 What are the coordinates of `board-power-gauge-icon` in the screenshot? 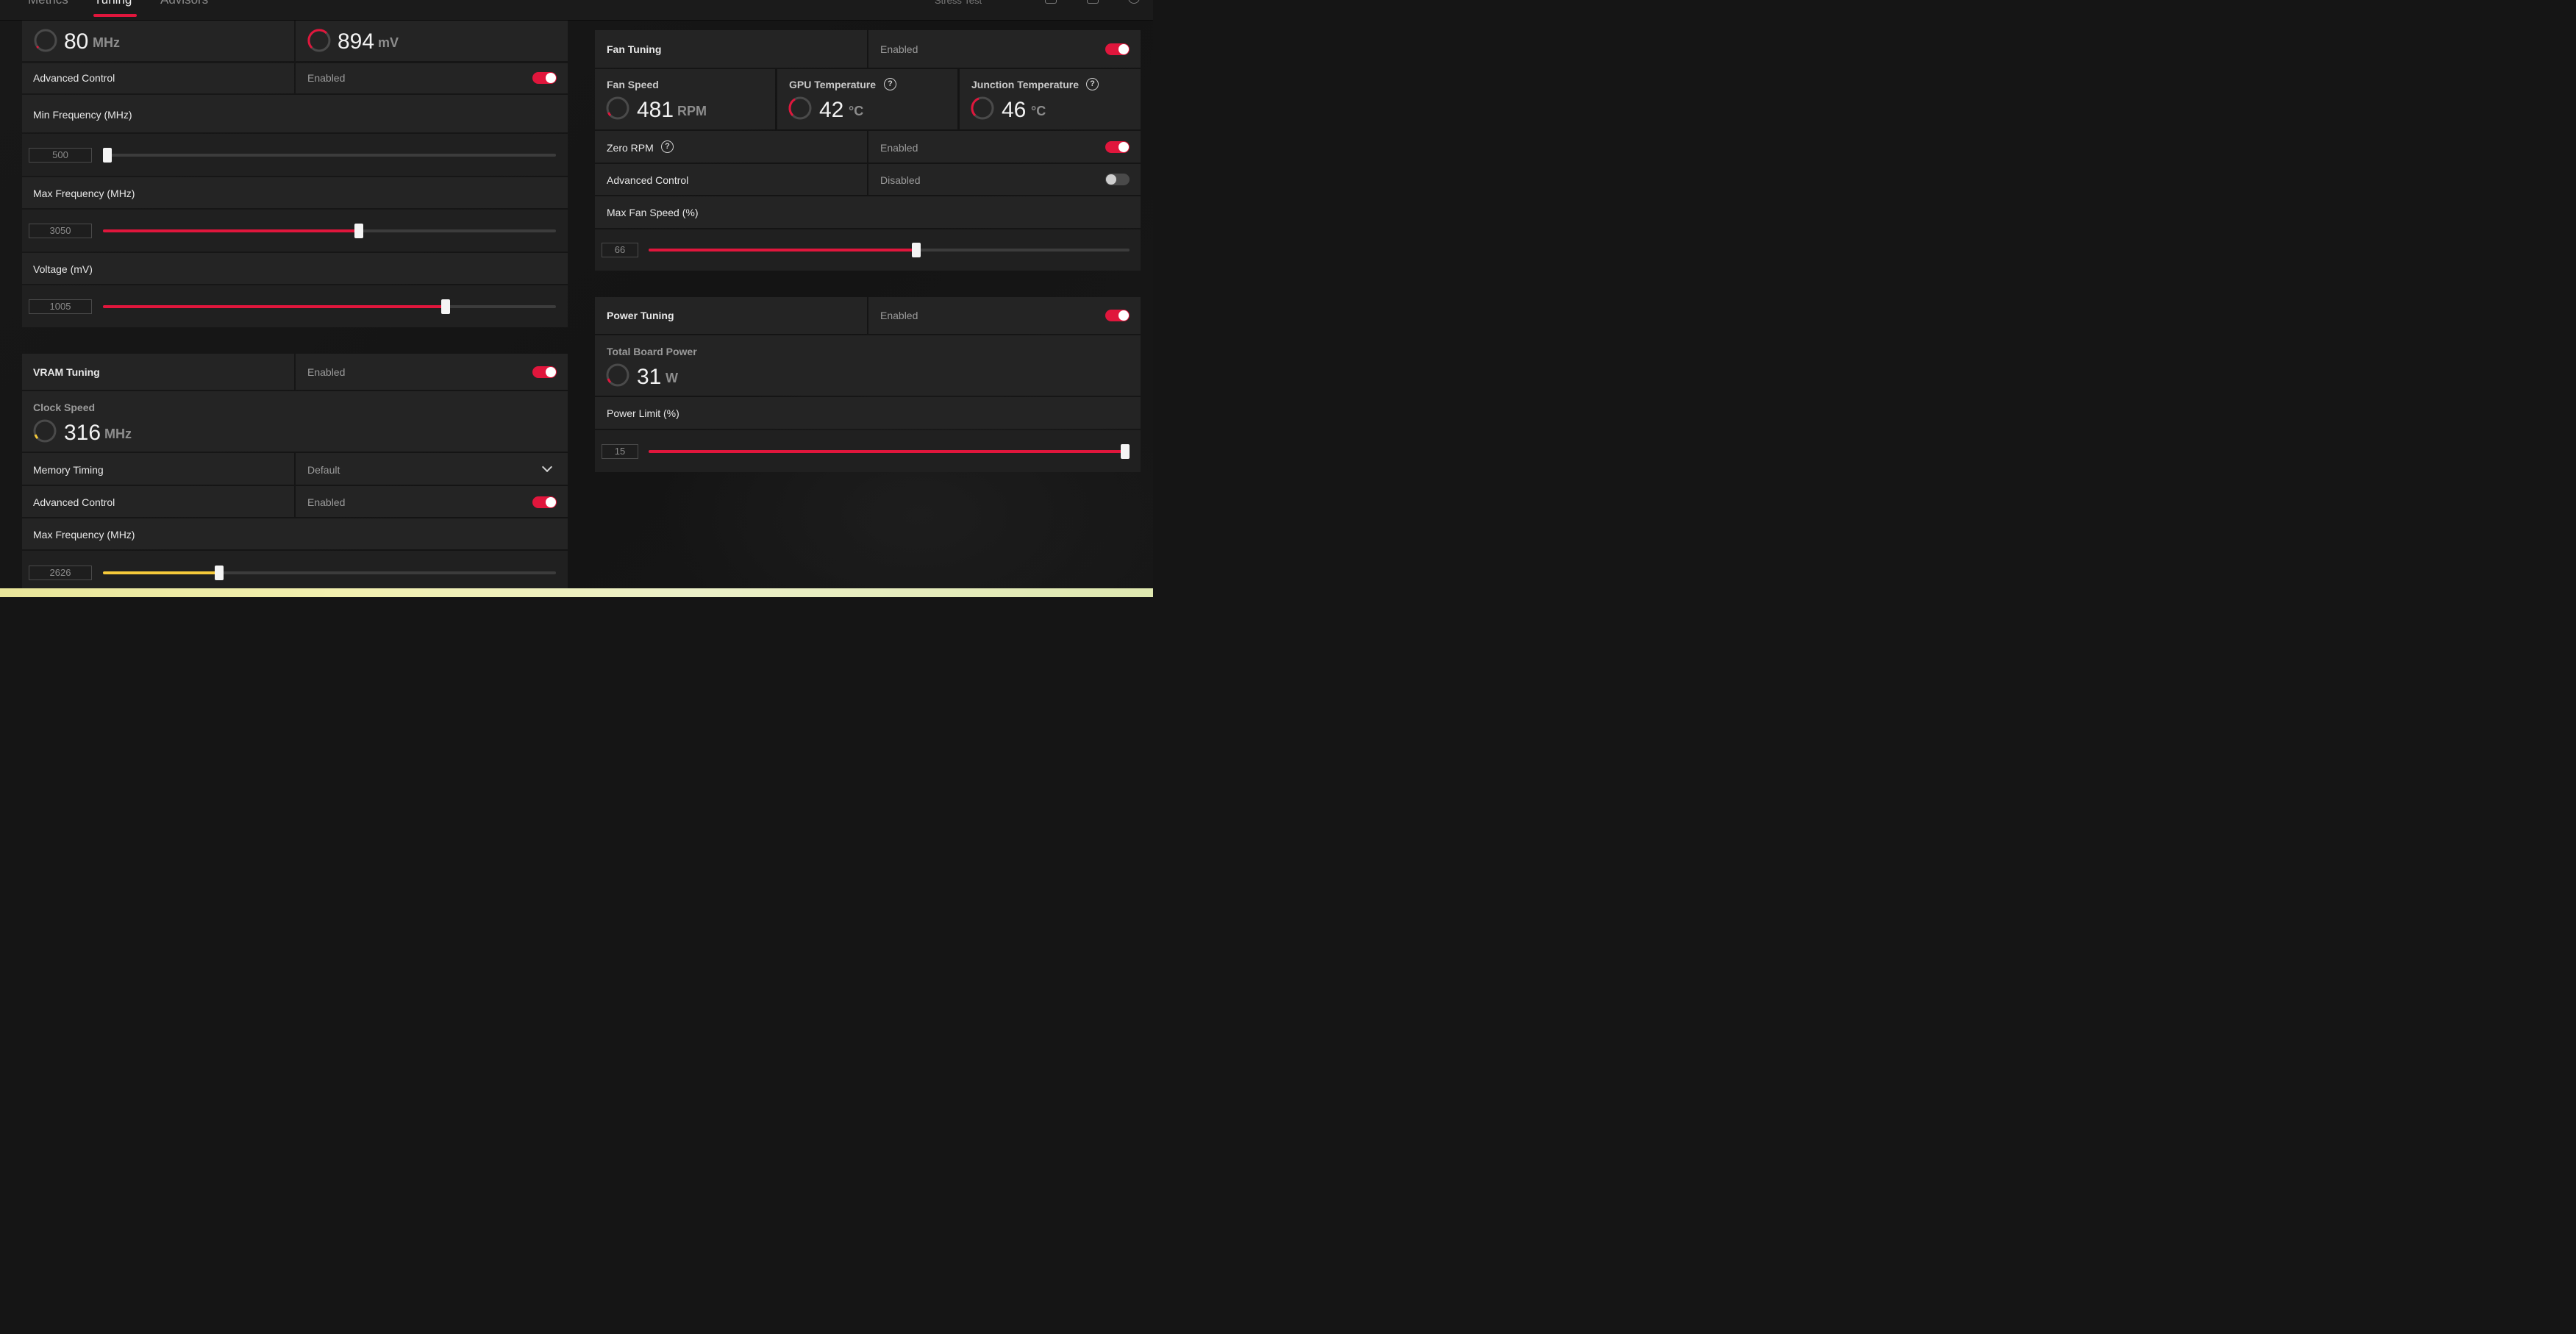 It's located at (617, 375).